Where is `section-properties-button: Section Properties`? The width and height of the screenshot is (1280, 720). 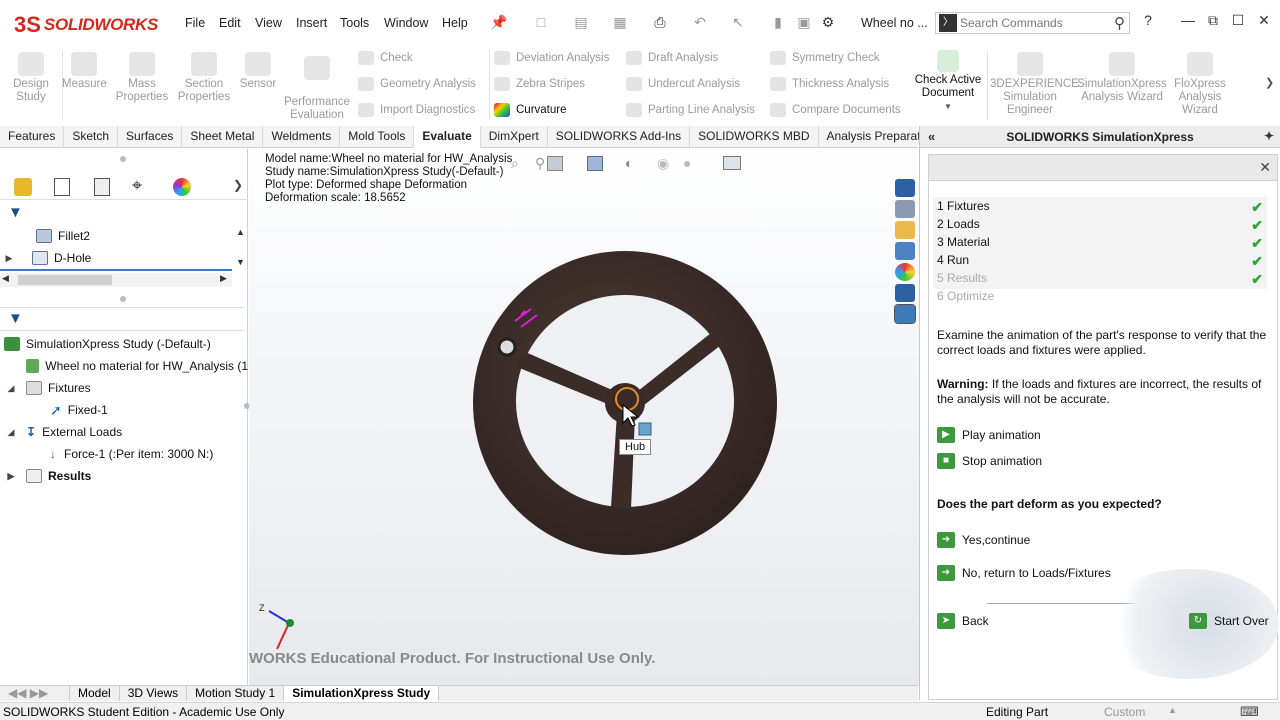 section-properties-button: Section Properties is located at coordinates (204, 78).